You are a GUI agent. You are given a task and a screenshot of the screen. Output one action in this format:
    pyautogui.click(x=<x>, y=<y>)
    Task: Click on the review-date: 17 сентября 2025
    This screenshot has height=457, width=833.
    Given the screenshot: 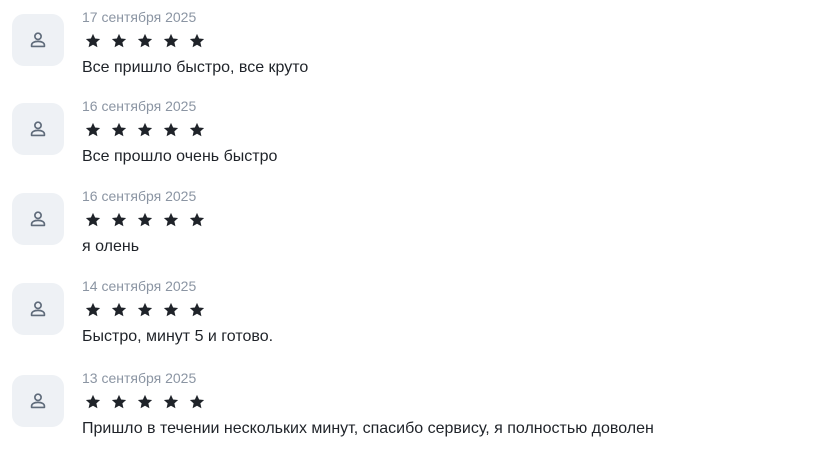 What is the action you would take?
    pyautogui.click(x=139, y=17)
    